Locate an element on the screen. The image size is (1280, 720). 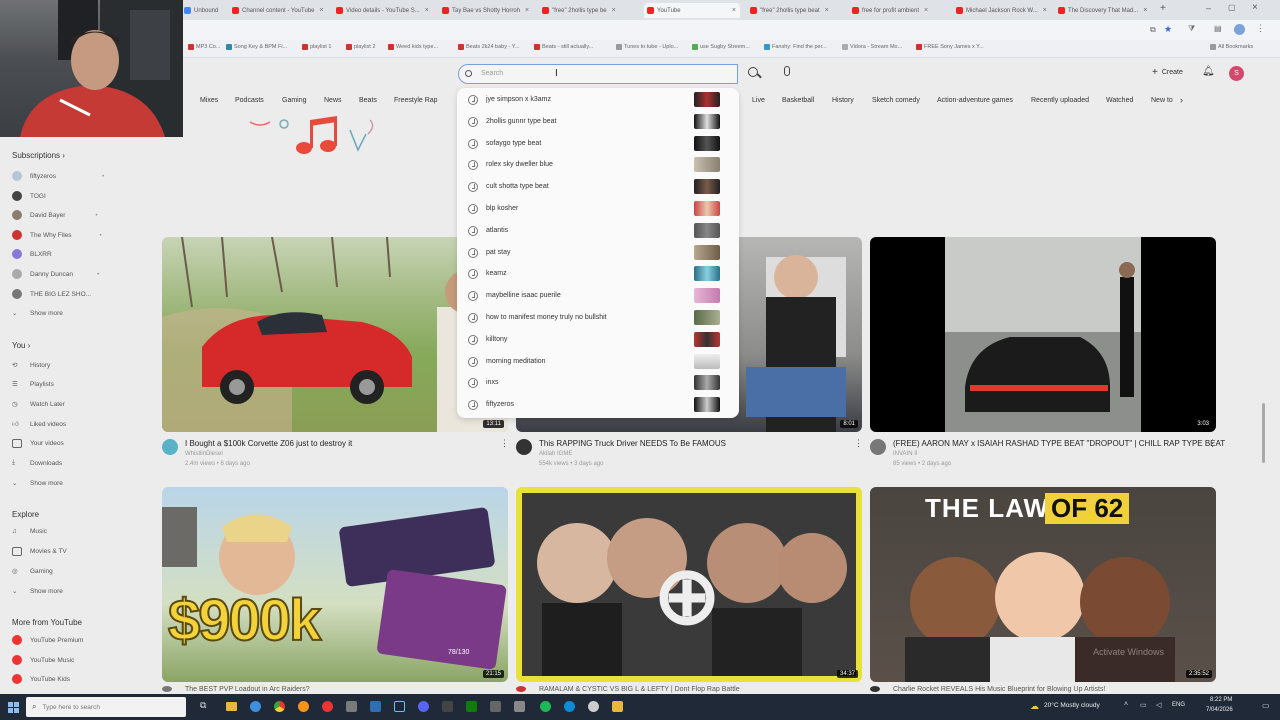
chip-sketch-comedy: Sketch comedy is located at coordinates (896, 100).